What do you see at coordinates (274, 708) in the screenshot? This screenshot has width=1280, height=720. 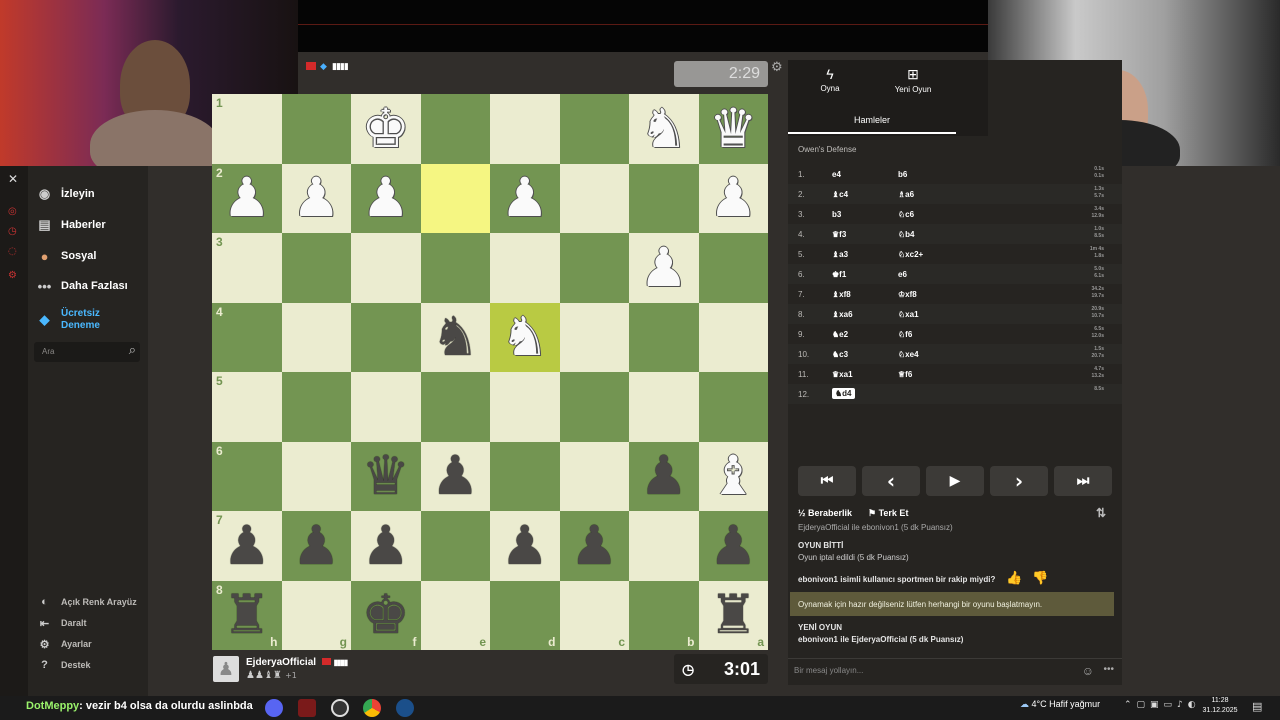 I see `discord-icon` at bounding box center [274, 708].